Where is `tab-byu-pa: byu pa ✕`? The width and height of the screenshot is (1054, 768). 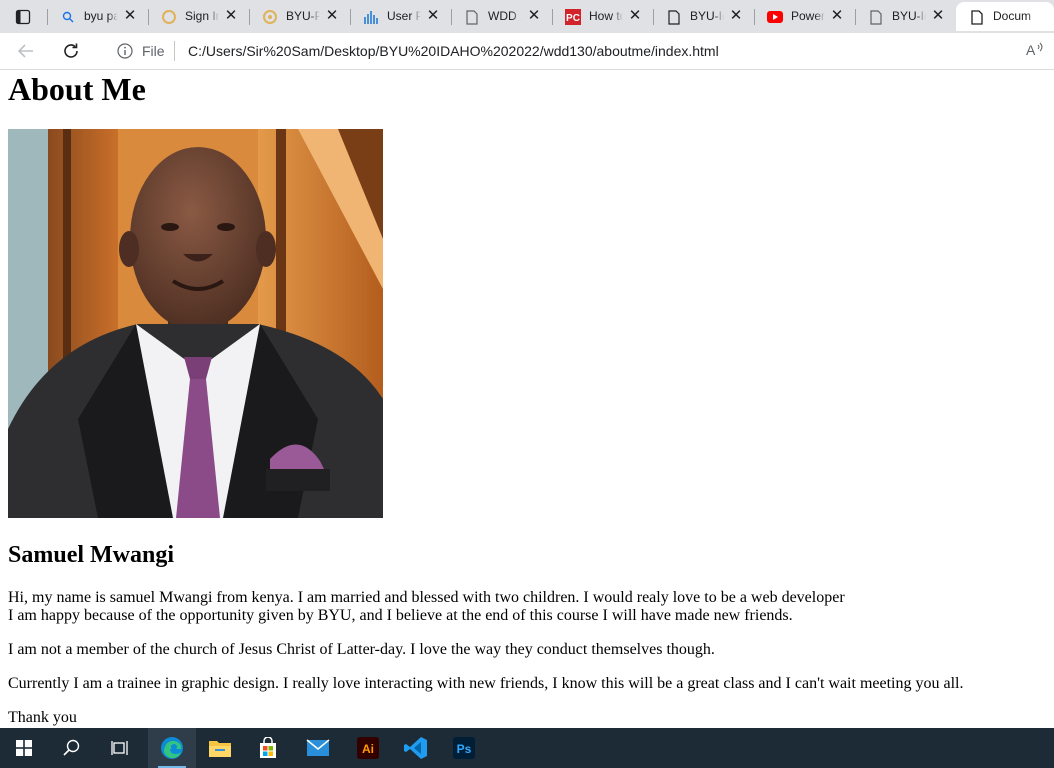 tab-byu-pa: byu pa ✕ is located at coordinates (97, 16).